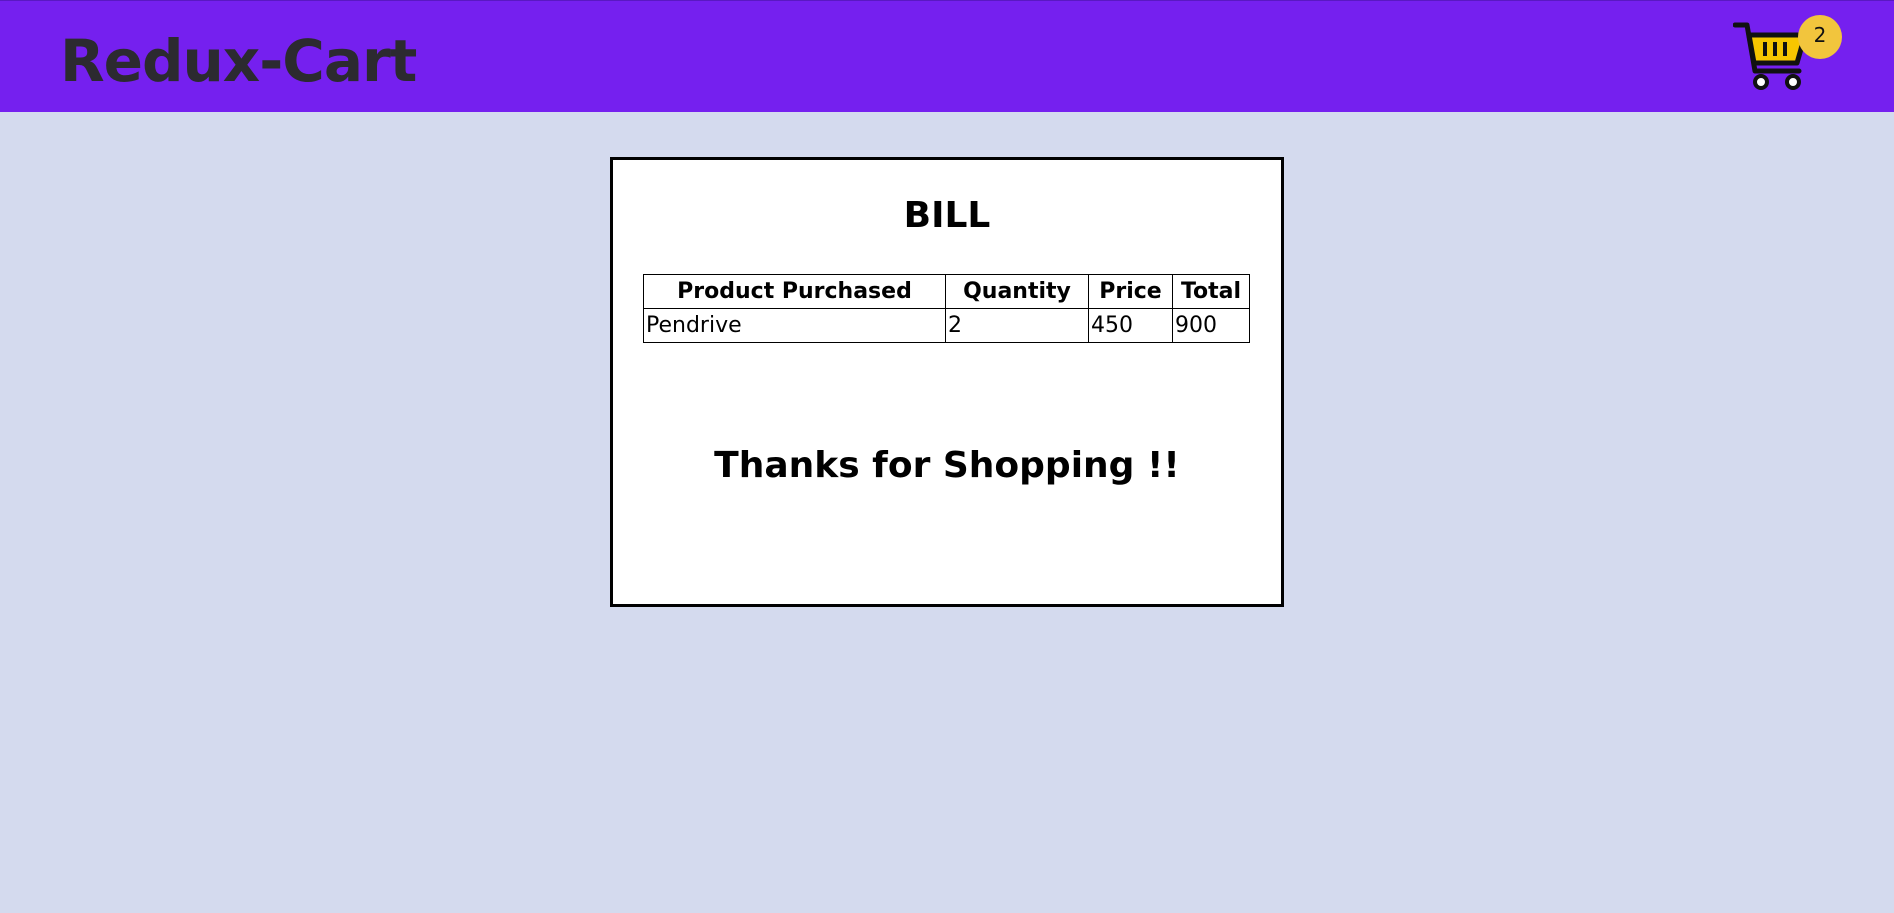 This screenshot has height=913, width=1894. I want to click on table-row: Pendrive 2 450 900, so click(946, 325).